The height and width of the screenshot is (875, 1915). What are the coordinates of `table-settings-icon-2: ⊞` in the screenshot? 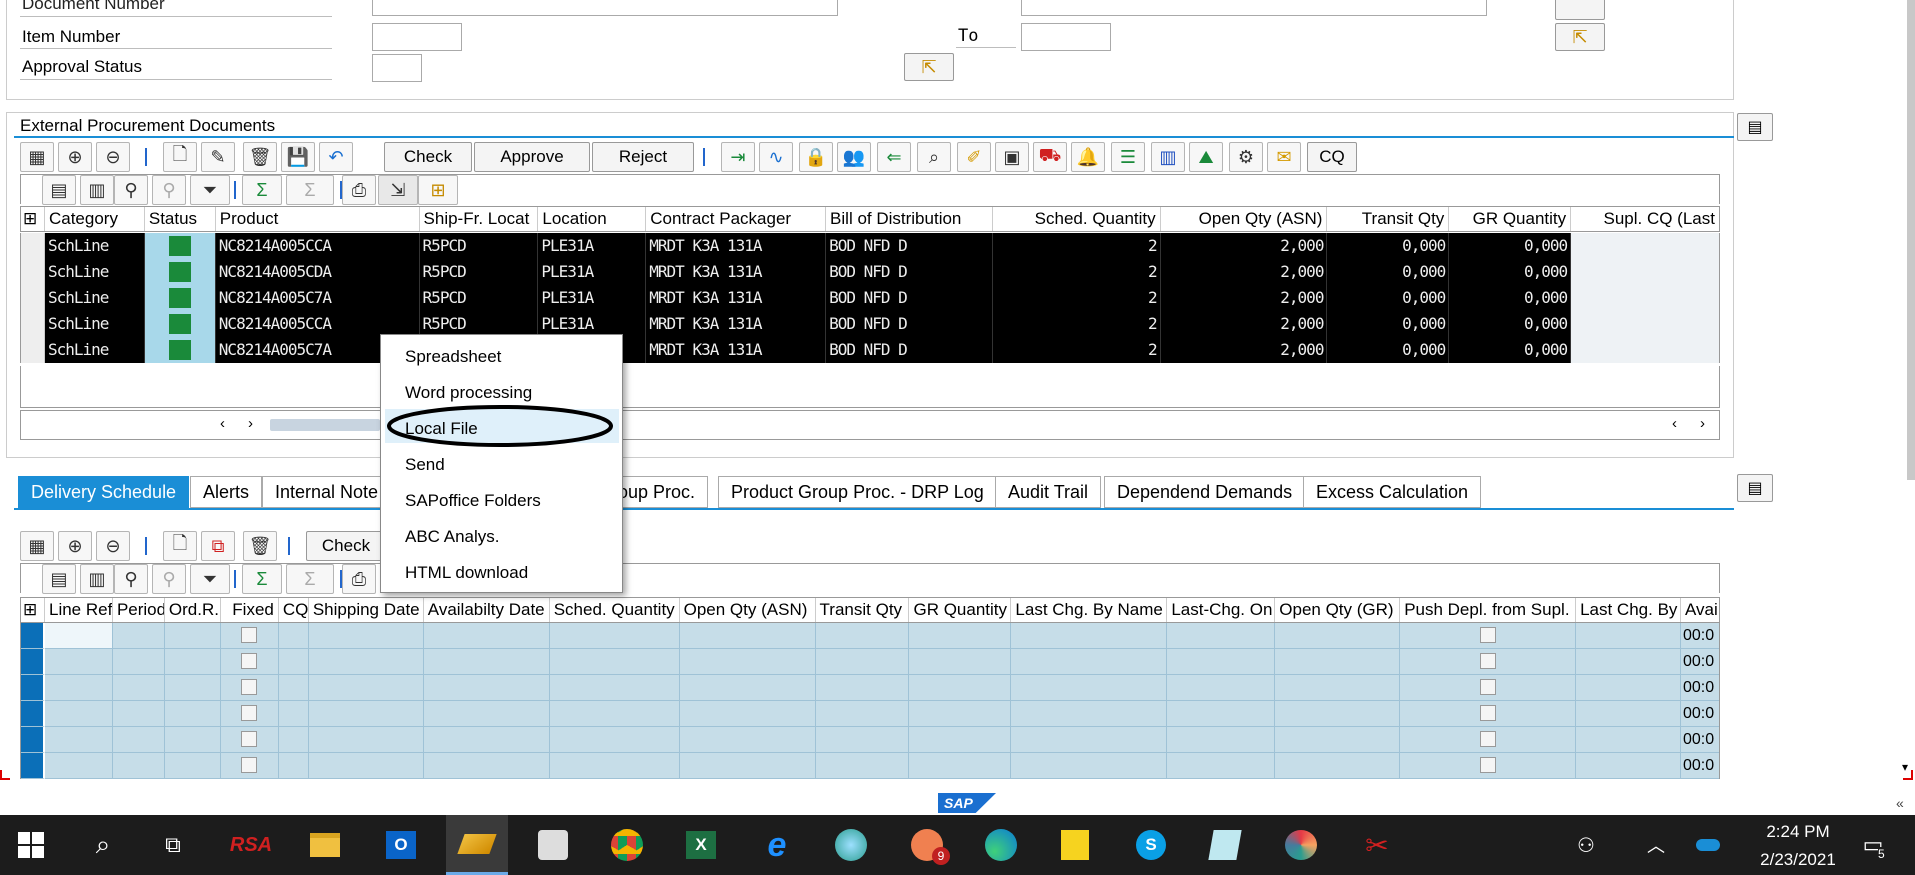 It's located at (33, 610).